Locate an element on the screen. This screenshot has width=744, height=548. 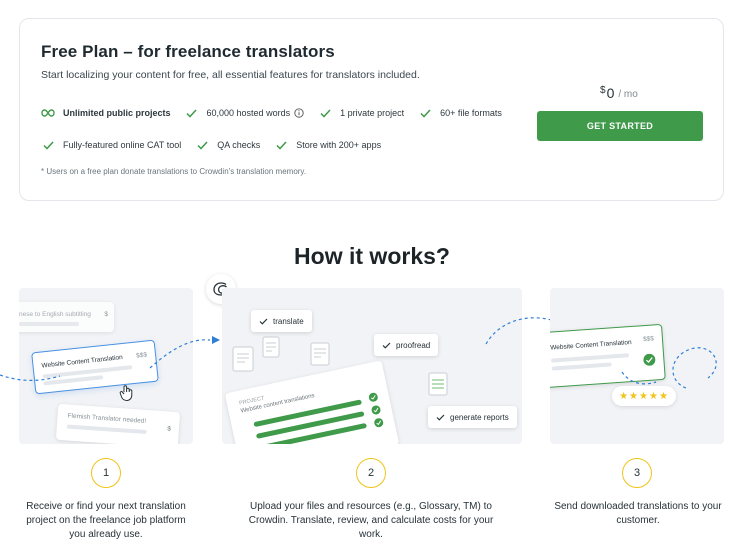
star-rating: ★★★★★ is located at coordinates (644, 396).